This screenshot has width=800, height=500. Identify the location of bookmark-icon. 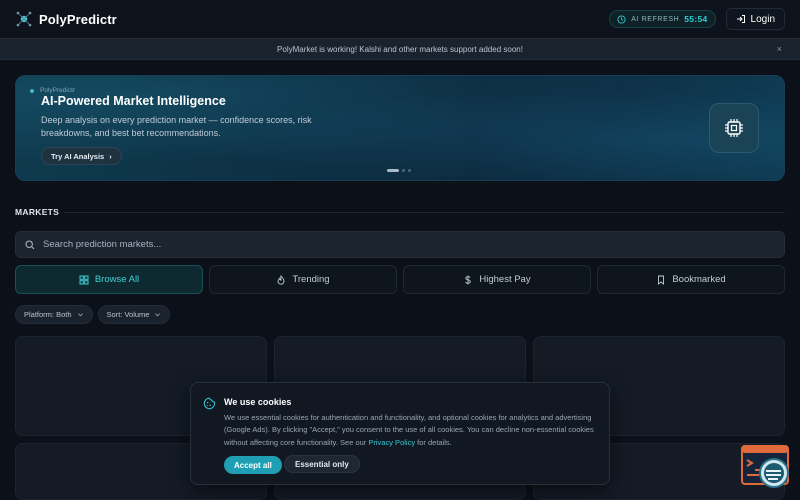
(661, 280).